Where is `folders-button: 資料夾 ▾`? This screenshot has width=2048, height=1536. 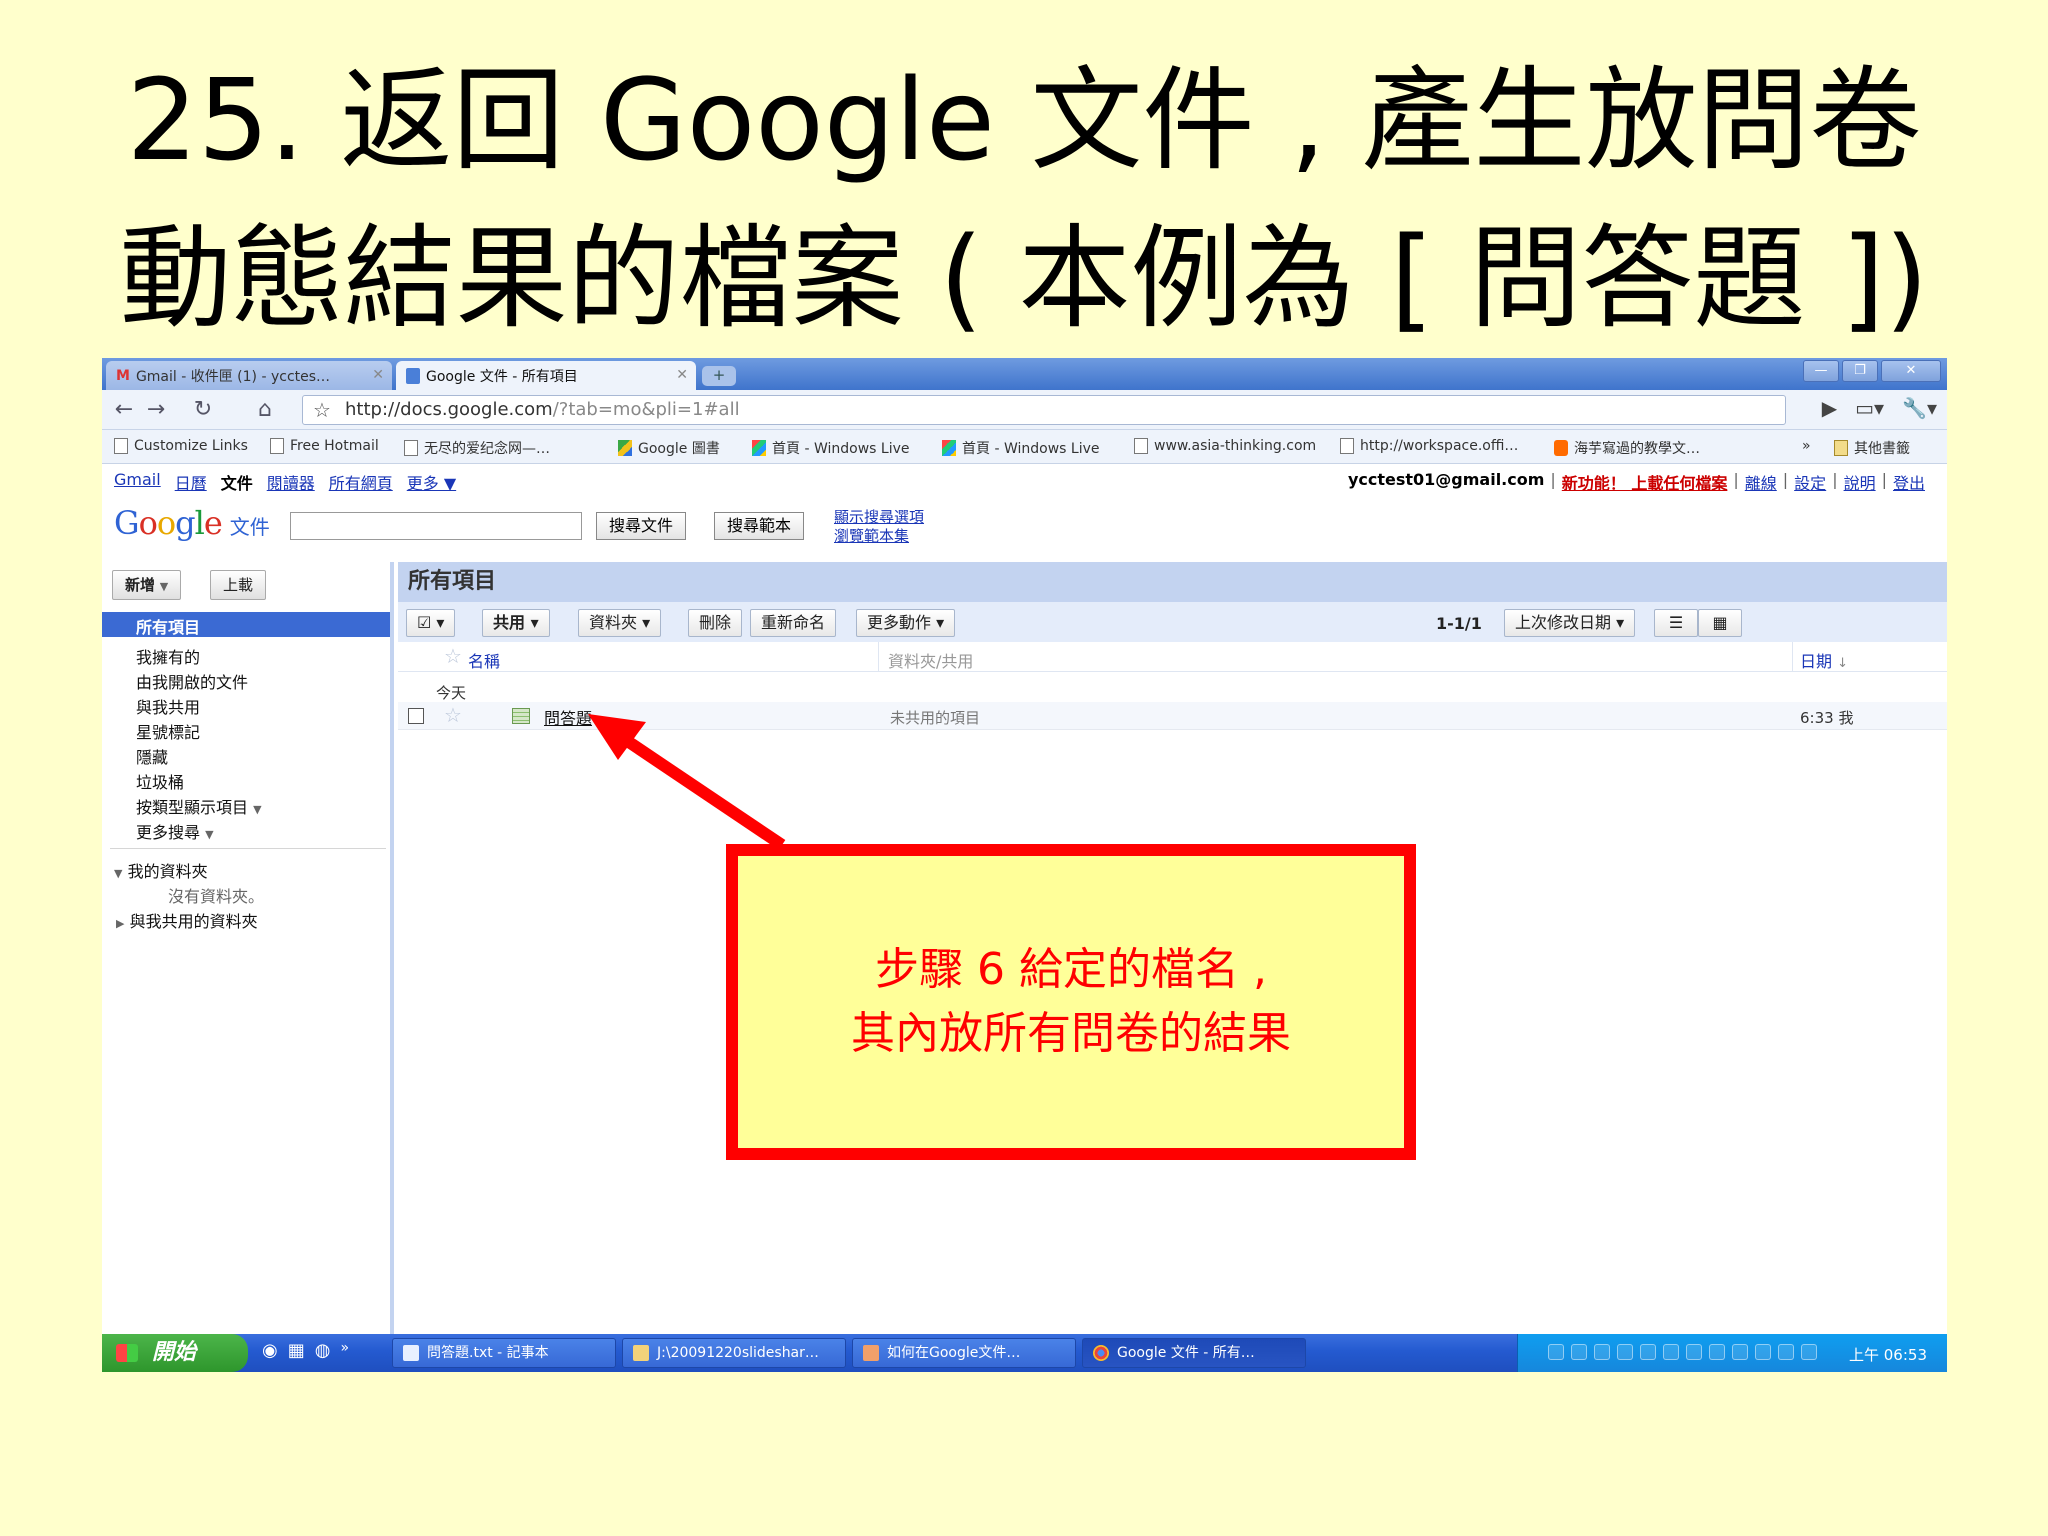
folders-button: 資料夾 ▾ is located at coordinates (620, 623).